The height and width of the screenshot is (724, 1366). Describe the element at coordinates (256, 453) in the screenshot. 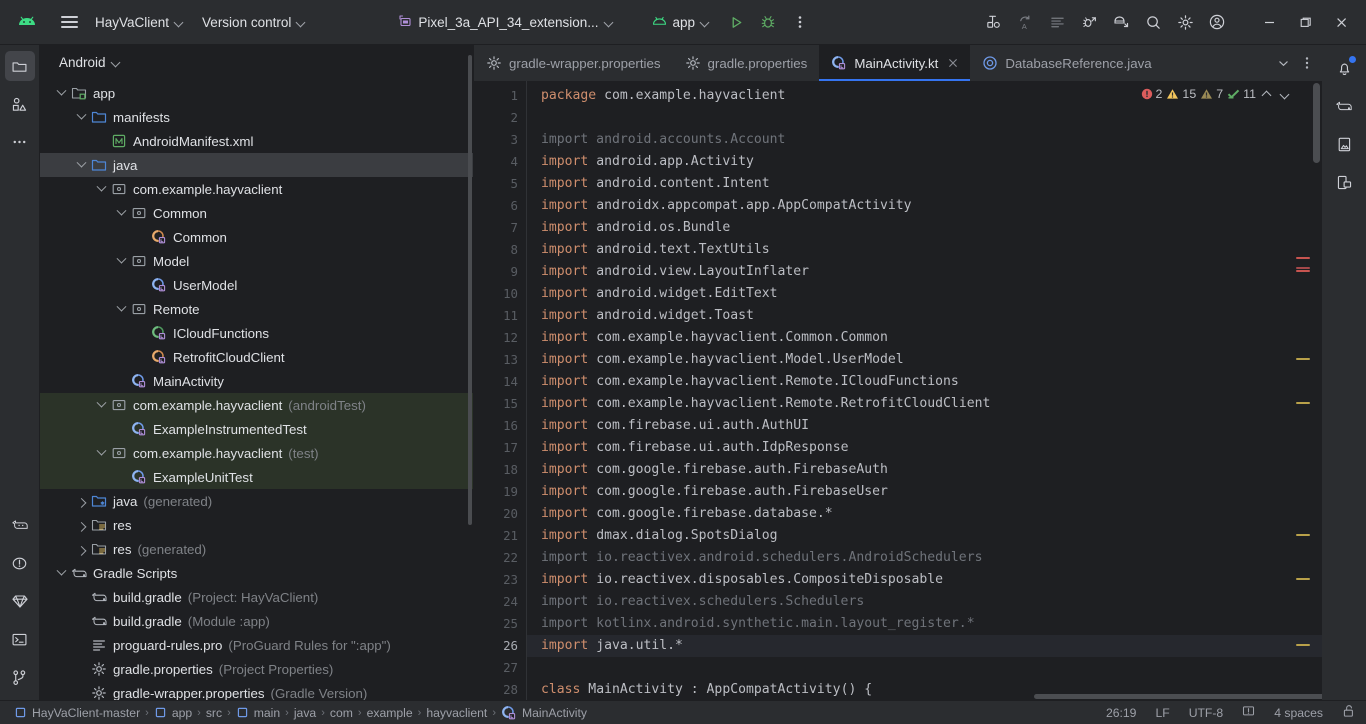

I see `tree-node-com-example-hayvaclient: com.example.hayvaclient (test)` at that location.